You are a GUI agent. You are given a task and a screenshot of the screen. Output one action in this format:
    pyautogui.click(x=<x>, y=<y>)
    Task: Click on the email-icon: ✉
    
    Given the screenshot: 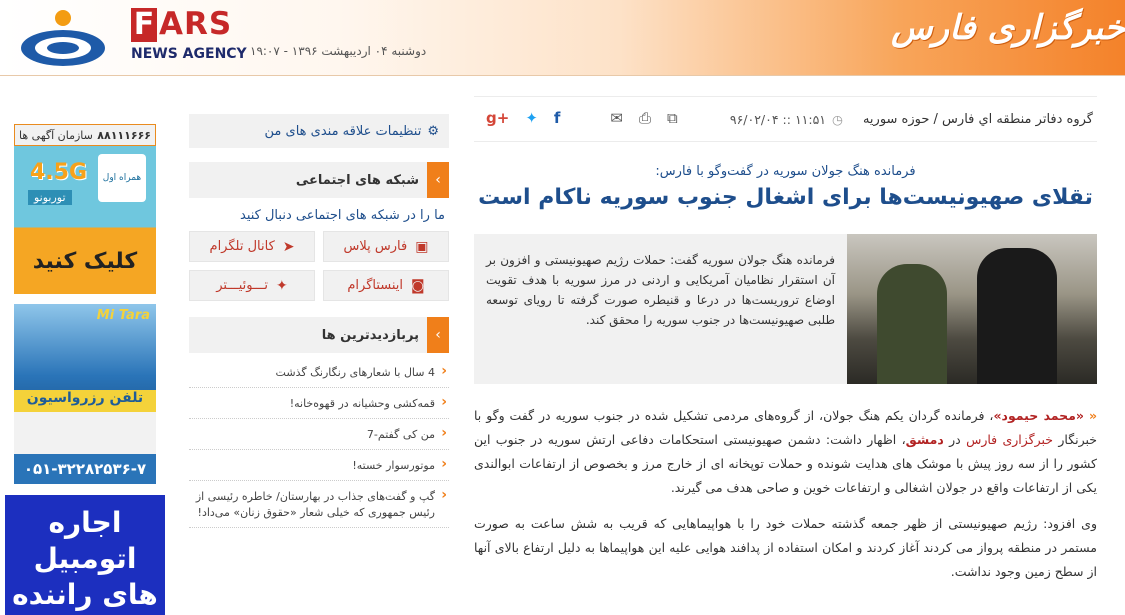 What is the action you would take?
    pyautogui.click(x=616, y=118)
    